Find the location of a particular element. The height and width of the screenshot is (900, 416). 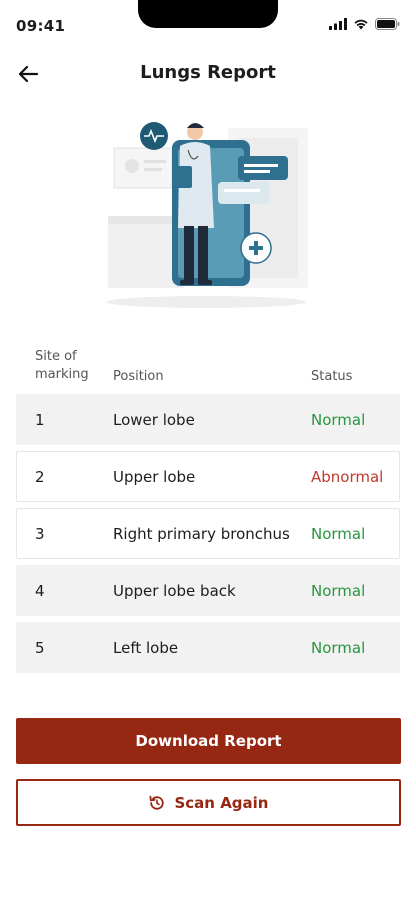

position-name: Left lobe is located at coordinates (146, 648).